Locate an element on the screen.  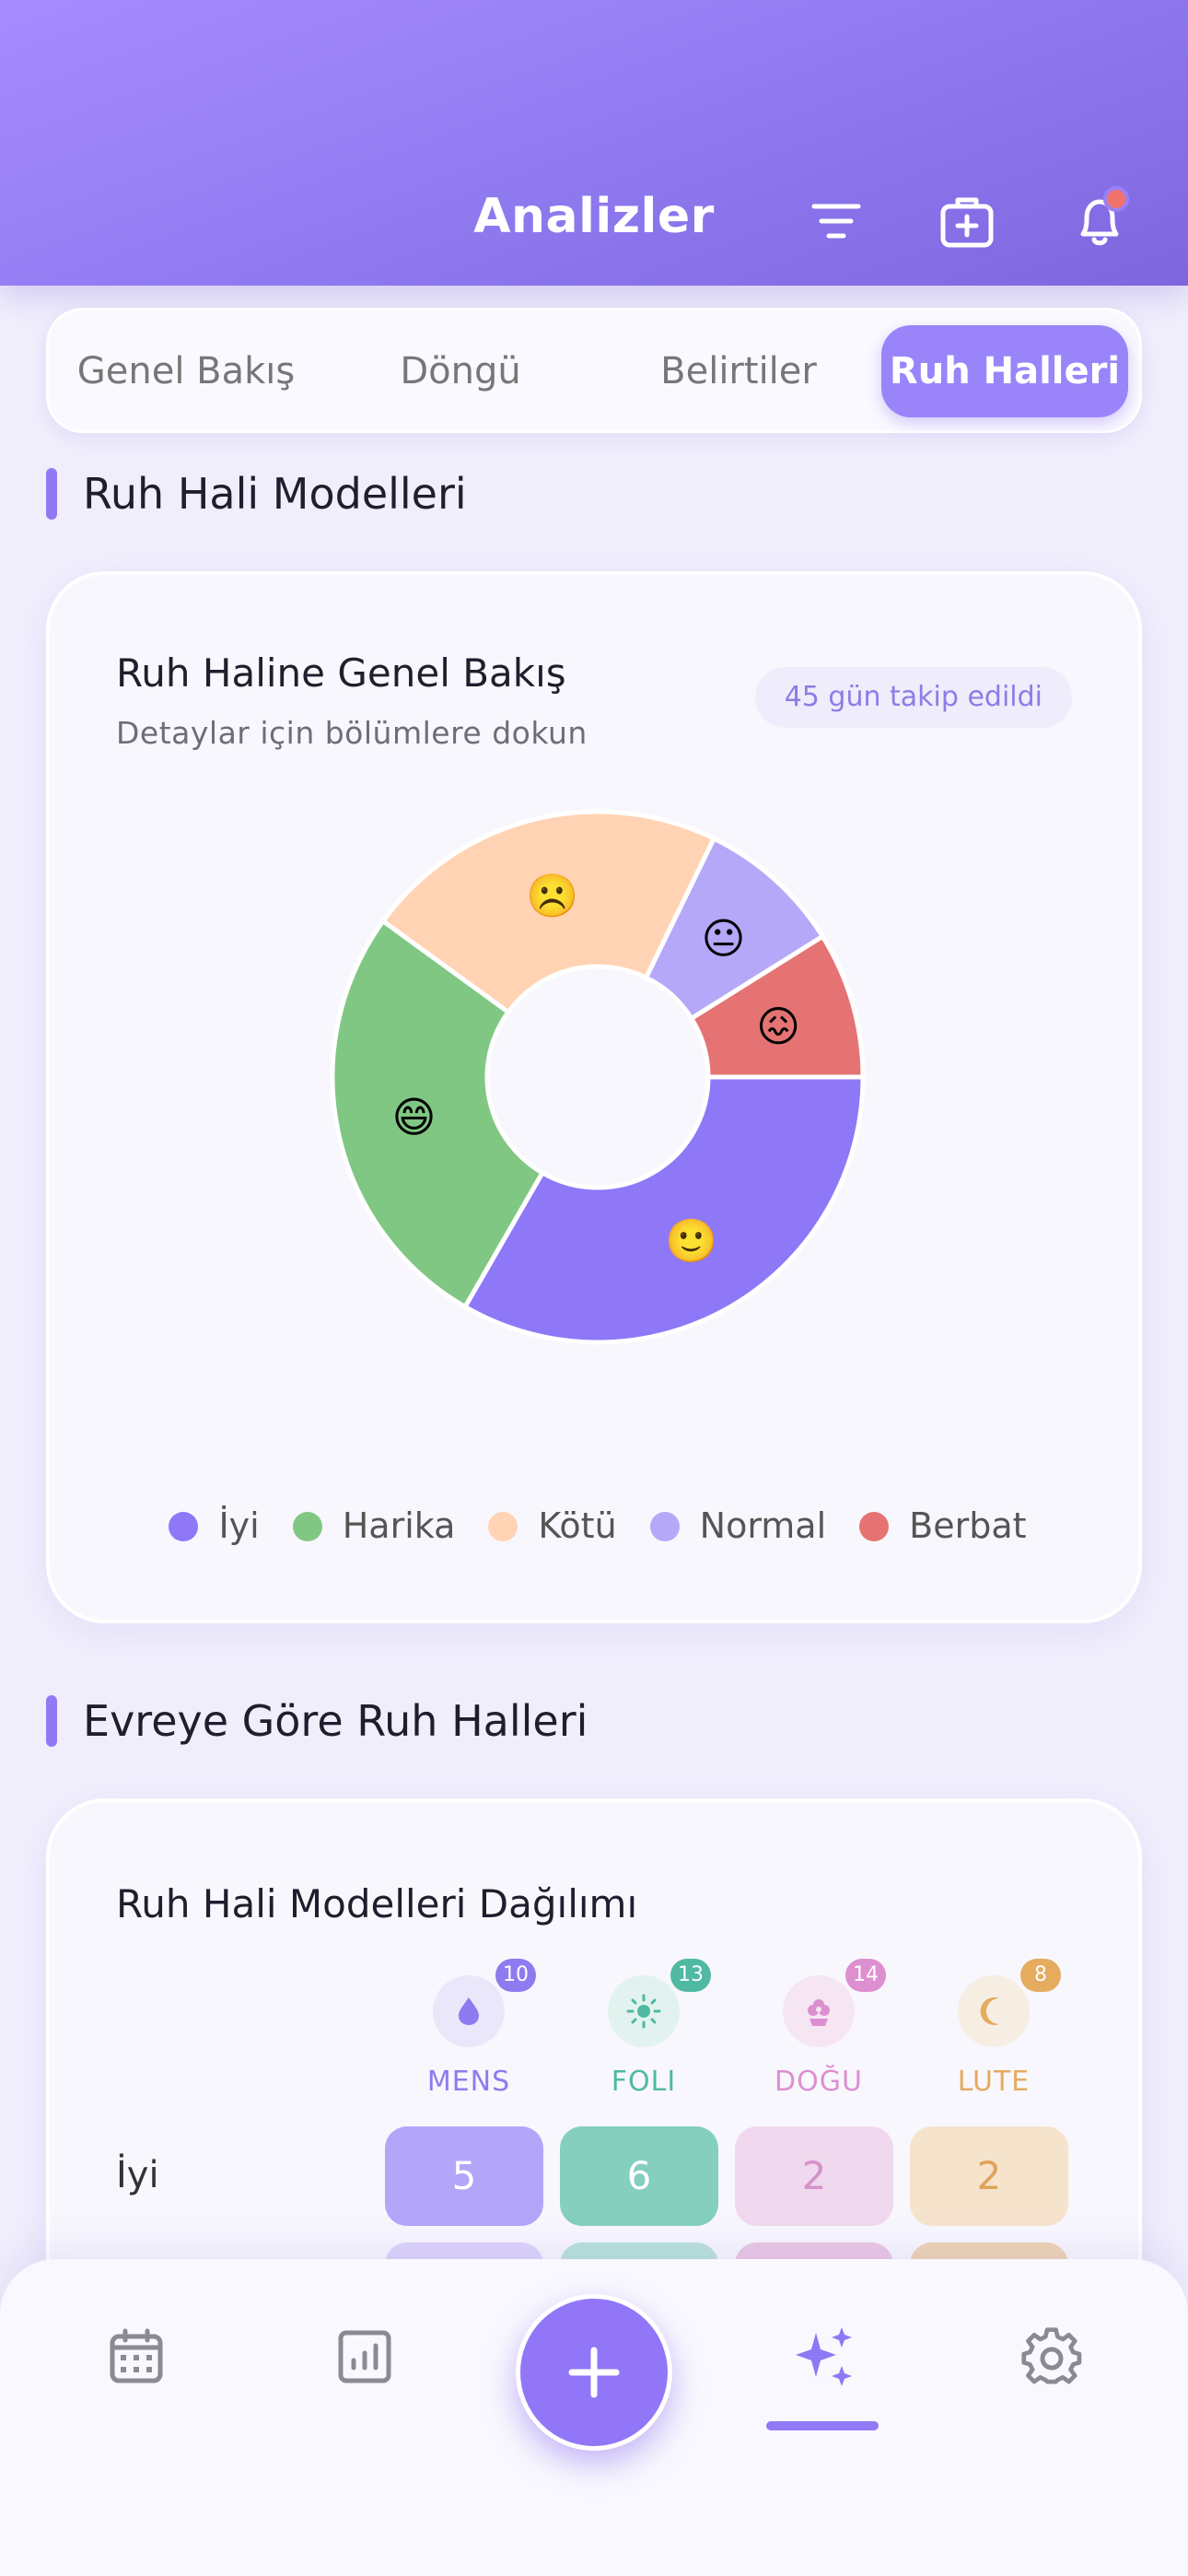
bell-icon is located at coordinates (1099, 218).